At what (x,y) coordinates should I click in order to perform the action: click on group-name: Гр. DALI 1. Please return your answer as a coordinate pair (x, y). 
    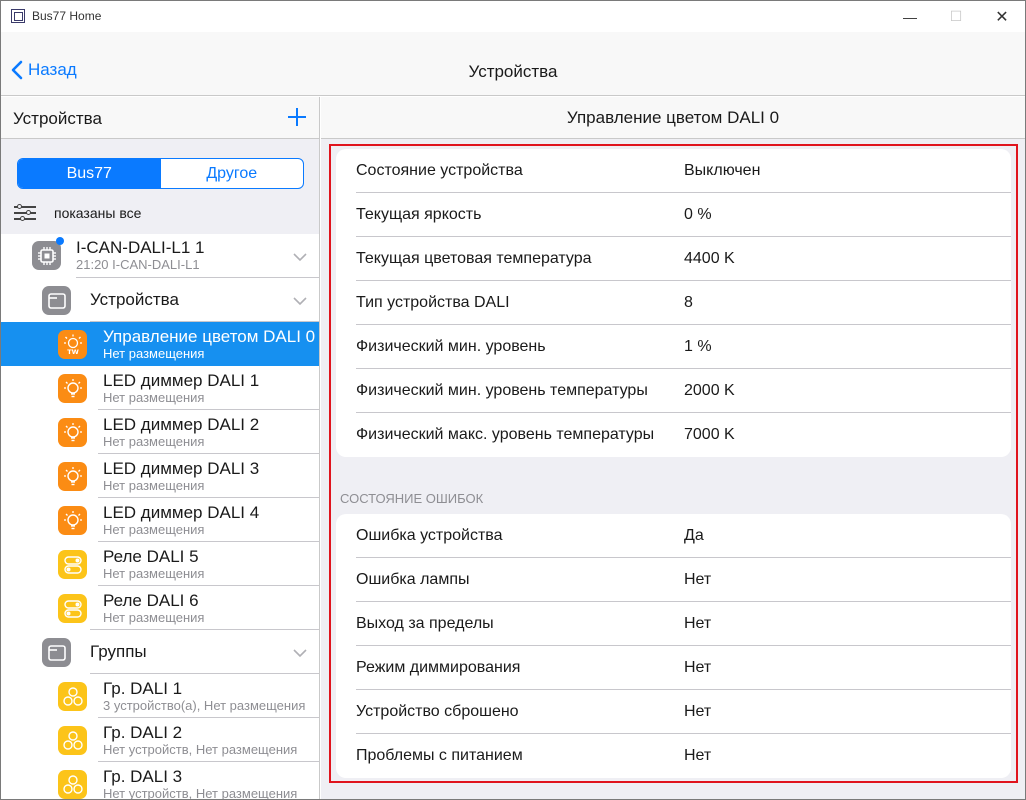
    Looking at the image, I should click on (143, 688).